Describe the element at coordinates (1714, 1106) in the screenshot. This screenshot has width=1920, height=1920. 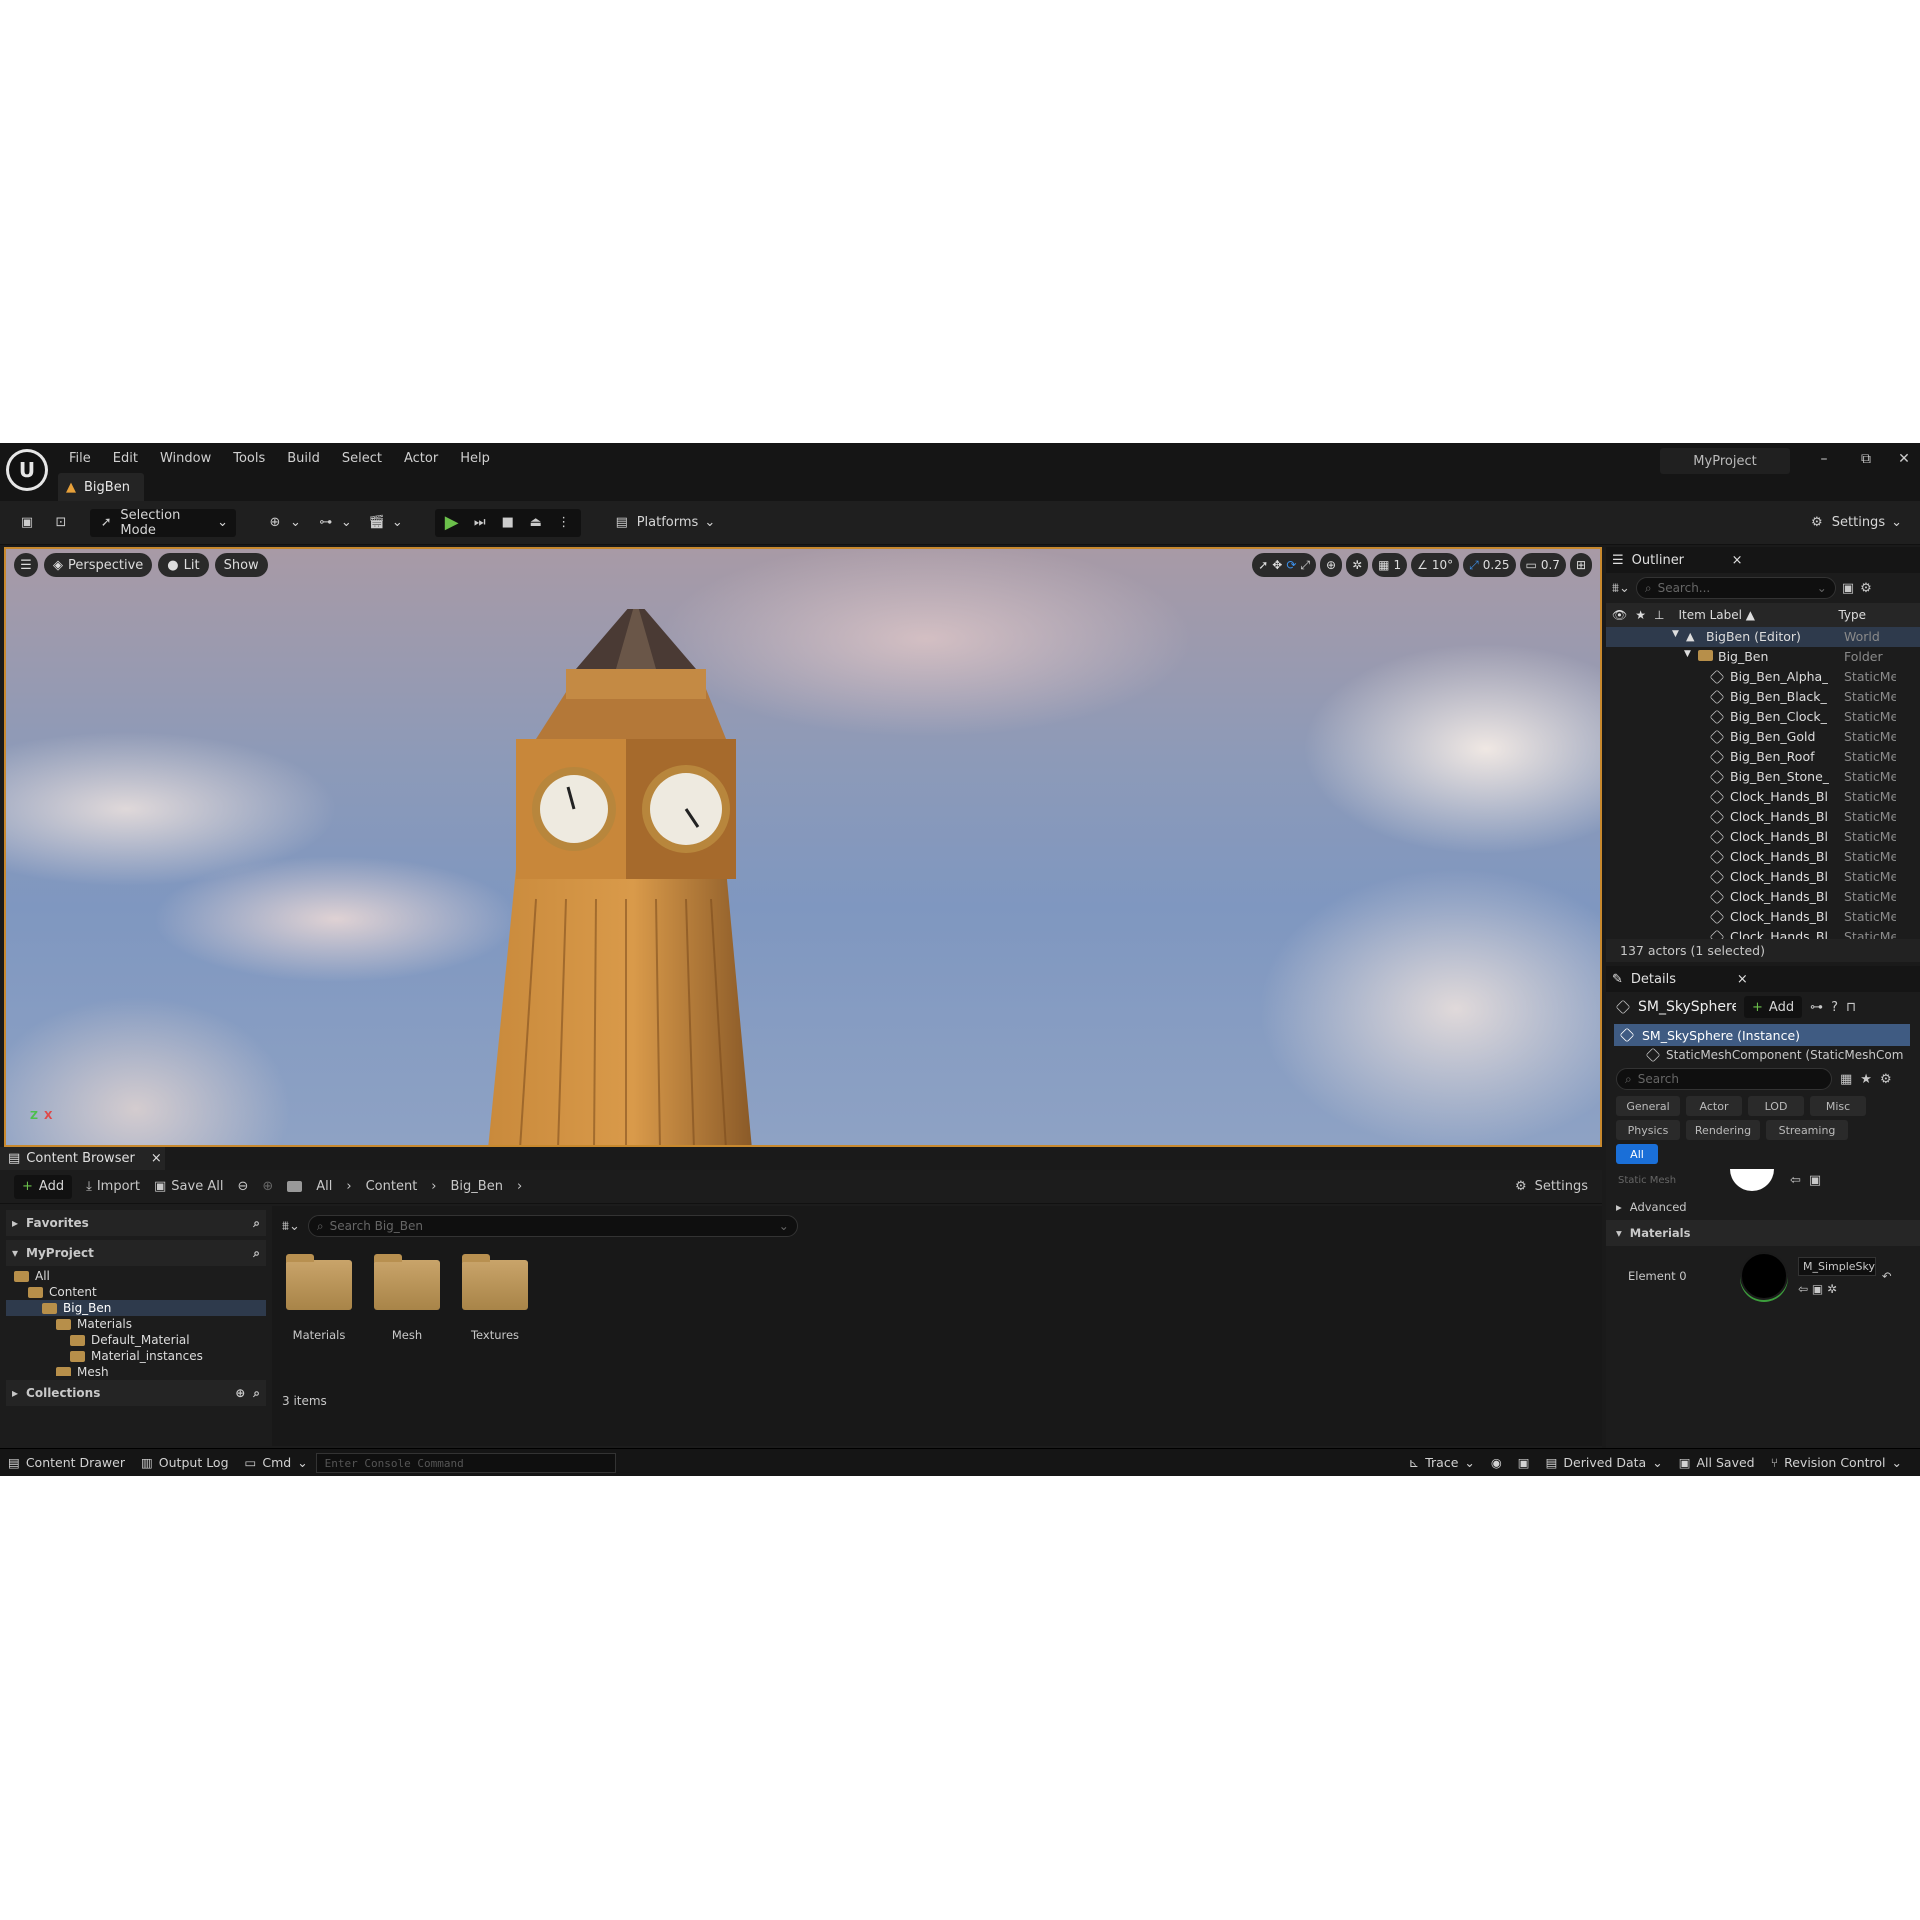
I see `filter-chip-actor: Actor` at that location.